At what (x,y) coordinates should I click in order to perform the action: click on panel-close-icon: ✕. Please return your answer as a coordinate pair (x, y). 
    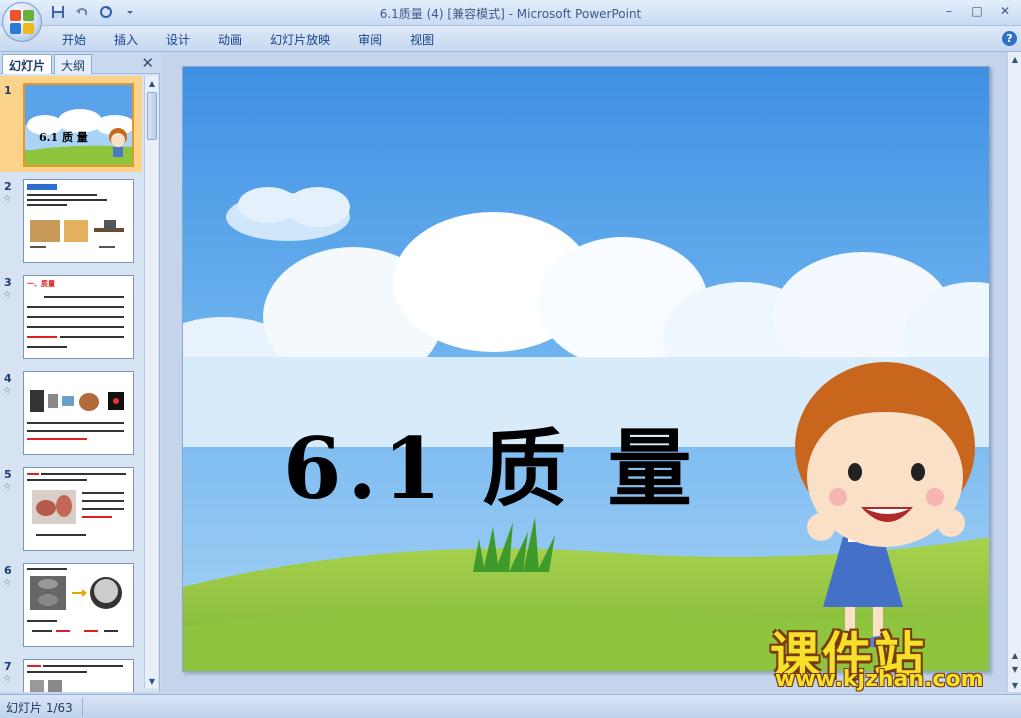
    Looking at the image, I should click on (147, 63).